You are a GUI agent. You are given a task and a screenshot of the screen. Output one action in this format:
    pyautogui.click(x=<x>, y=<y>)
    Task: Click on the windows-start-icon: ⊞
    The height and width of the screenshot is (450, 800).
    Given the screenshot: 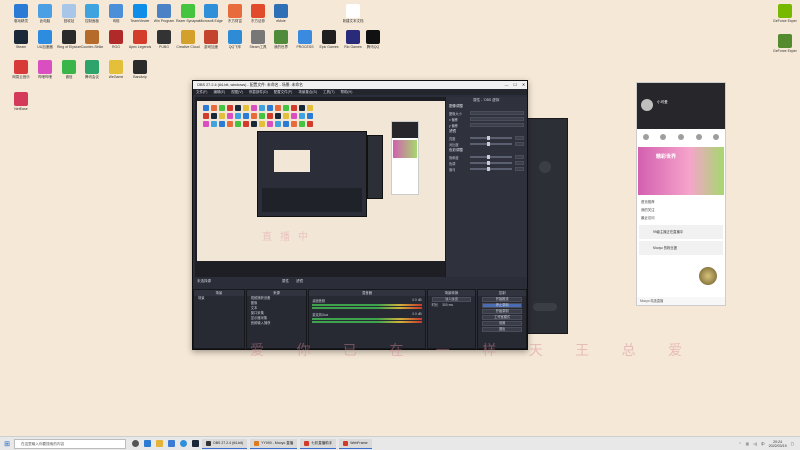 What is the action you would take?
    pyautogui.click(x=7, y=444)
    